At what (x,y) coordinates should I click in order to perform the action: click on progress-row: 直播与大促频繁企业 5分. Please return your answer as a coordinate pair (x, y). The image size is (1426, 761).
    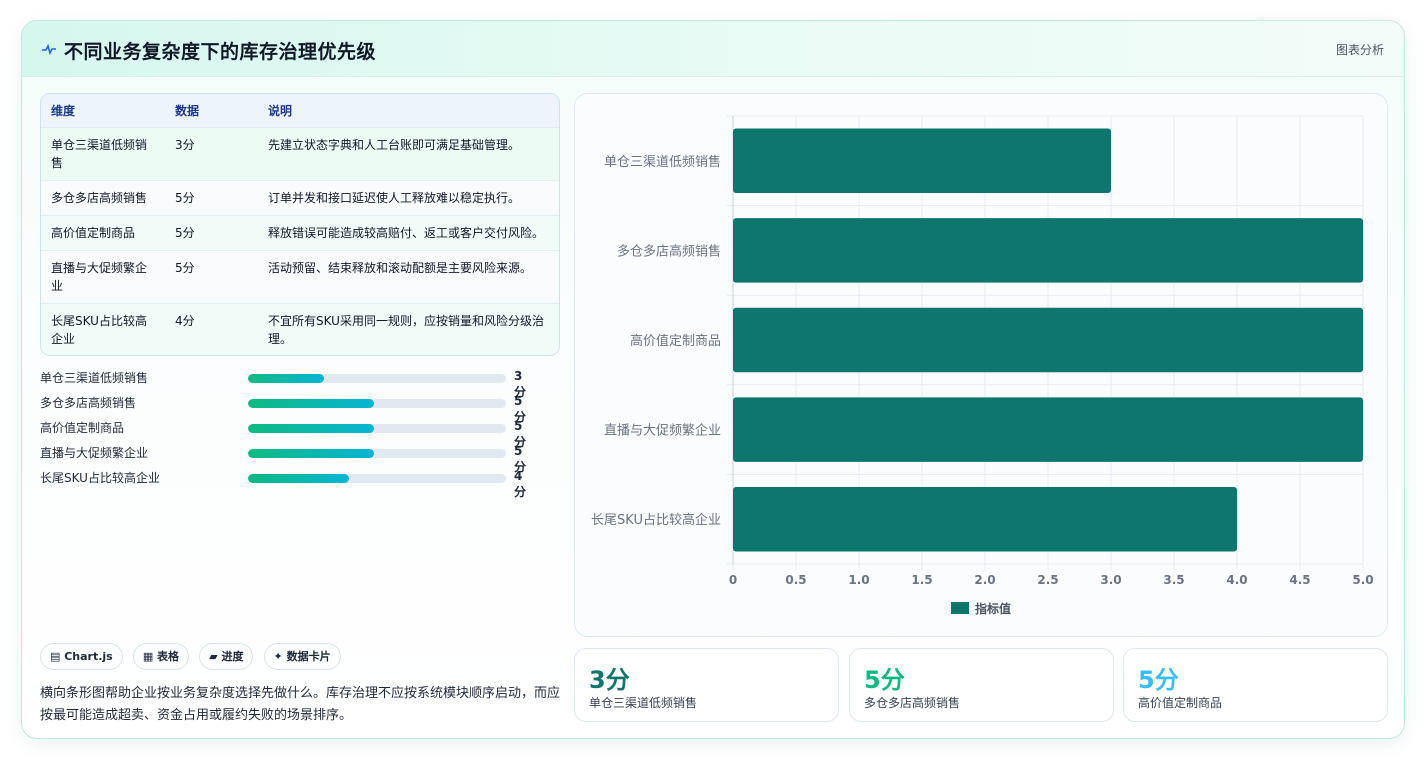
    Looking at the image, I should click on (283, 458).